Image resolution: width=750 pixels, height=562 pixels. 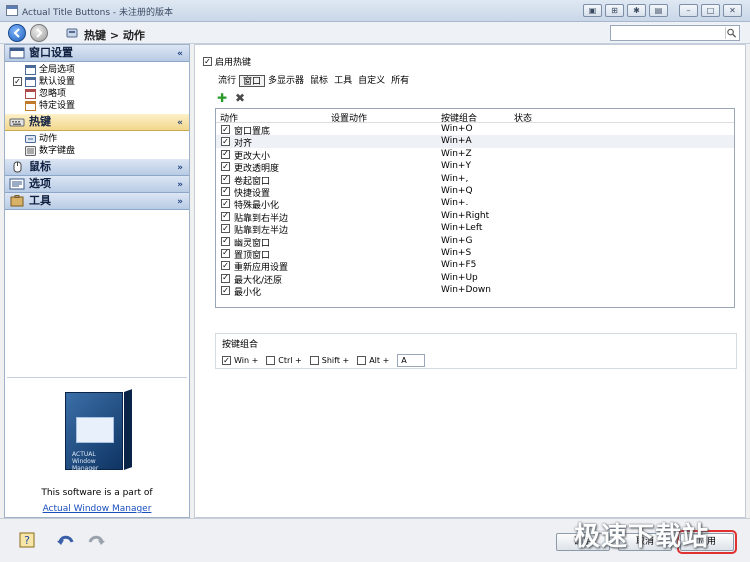 What do you see at coordinates (636, 10) in the screenshot?
I see `title-button-3: ✱` at bounding box center [636, 10].